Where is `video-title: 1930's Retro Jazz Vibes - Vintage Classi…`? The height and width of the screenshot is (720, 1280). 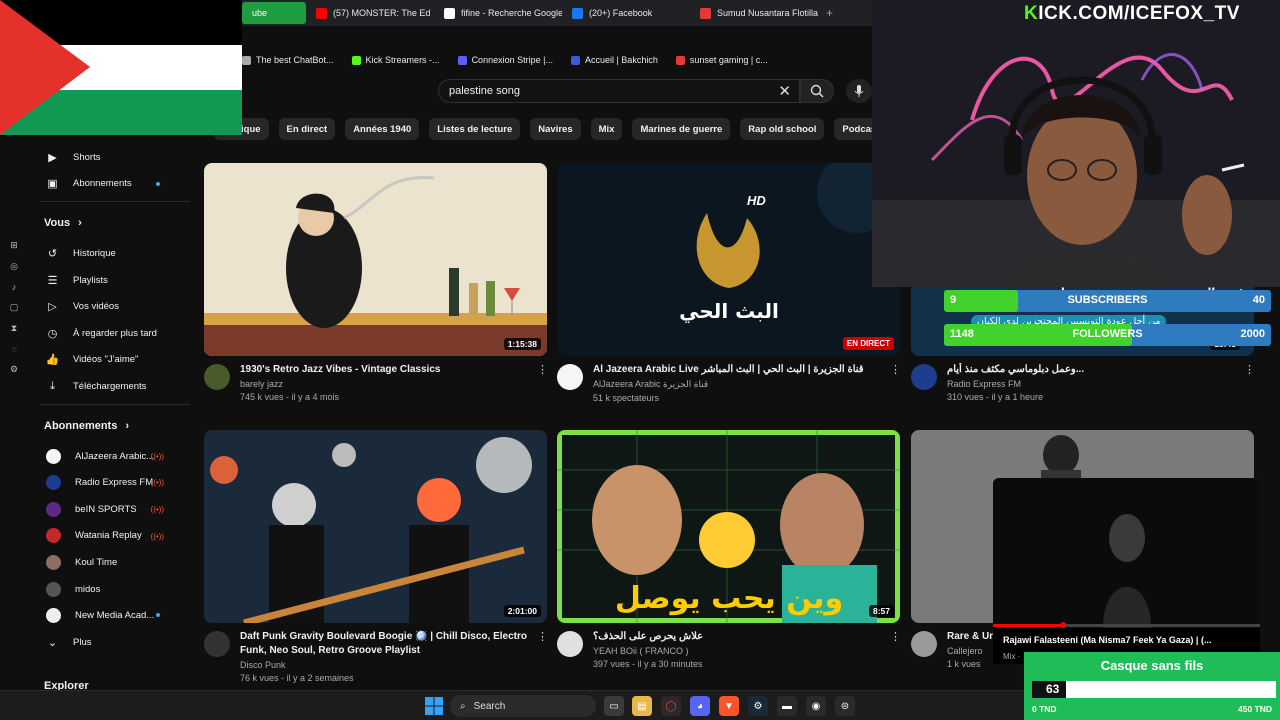 video-title: 1930's Retro Jazz Vibes - Vintage Classi… is located at coordinates (385, 370).